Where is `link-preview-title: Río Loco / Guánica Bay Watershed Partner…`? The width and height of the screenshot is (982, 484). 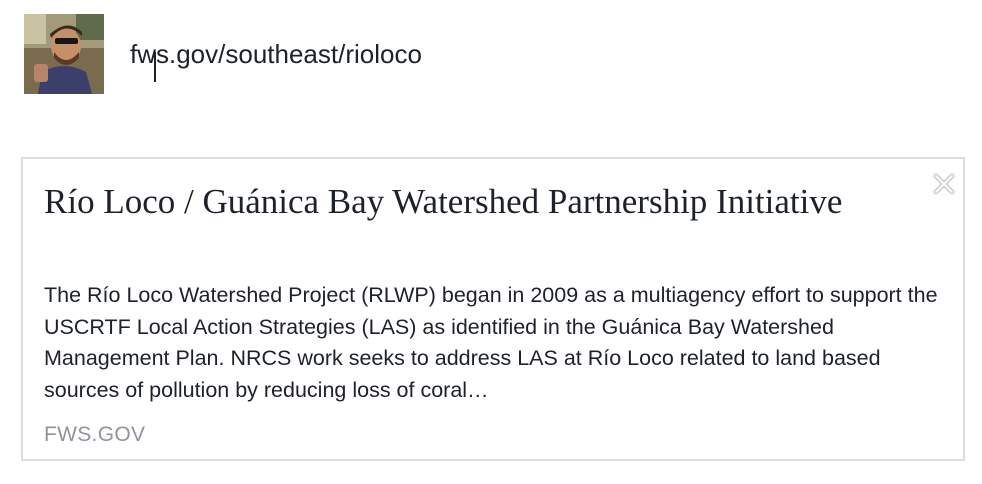 link-preview-title: Río Loco / Guánica Bay Watershed Partner… is located at coordinates (454, 202).